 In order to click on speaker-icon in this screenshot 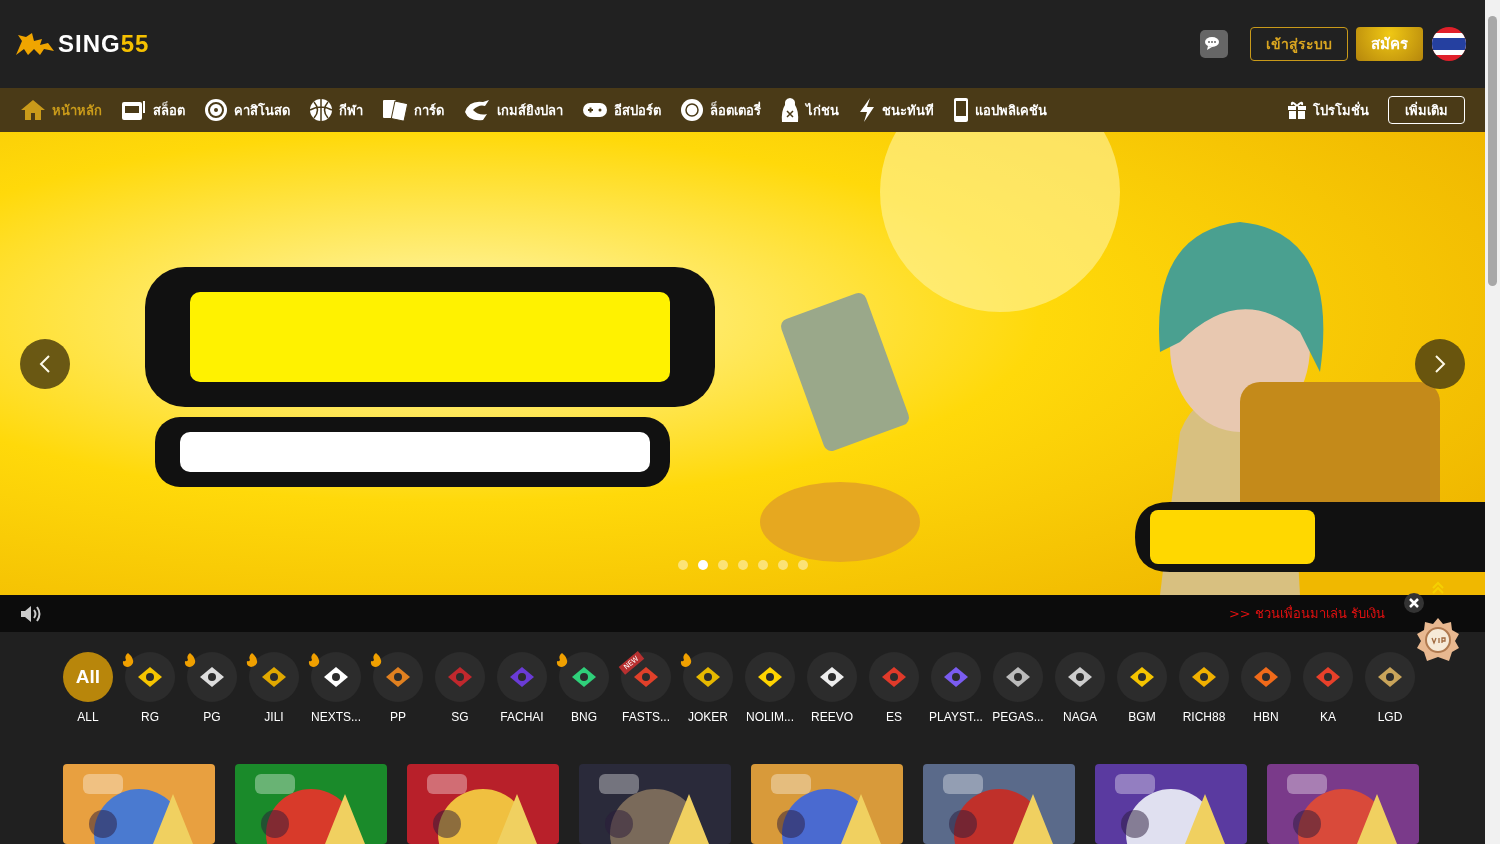, I will do `click(31, 613)`.